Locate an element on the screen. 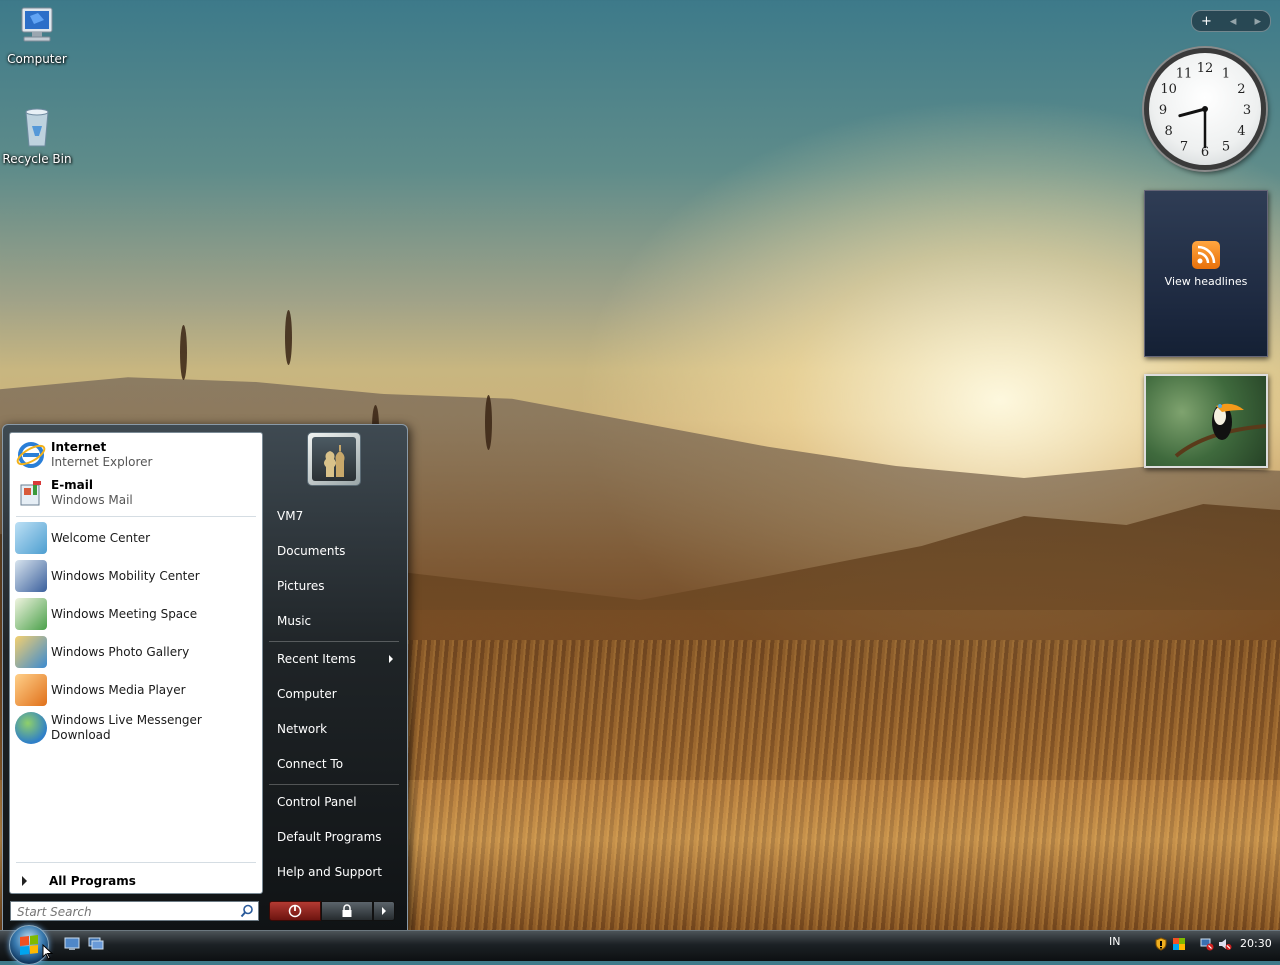 This screenshot has width=1280, height=965. power-icon is located at coordinates (295, 911).